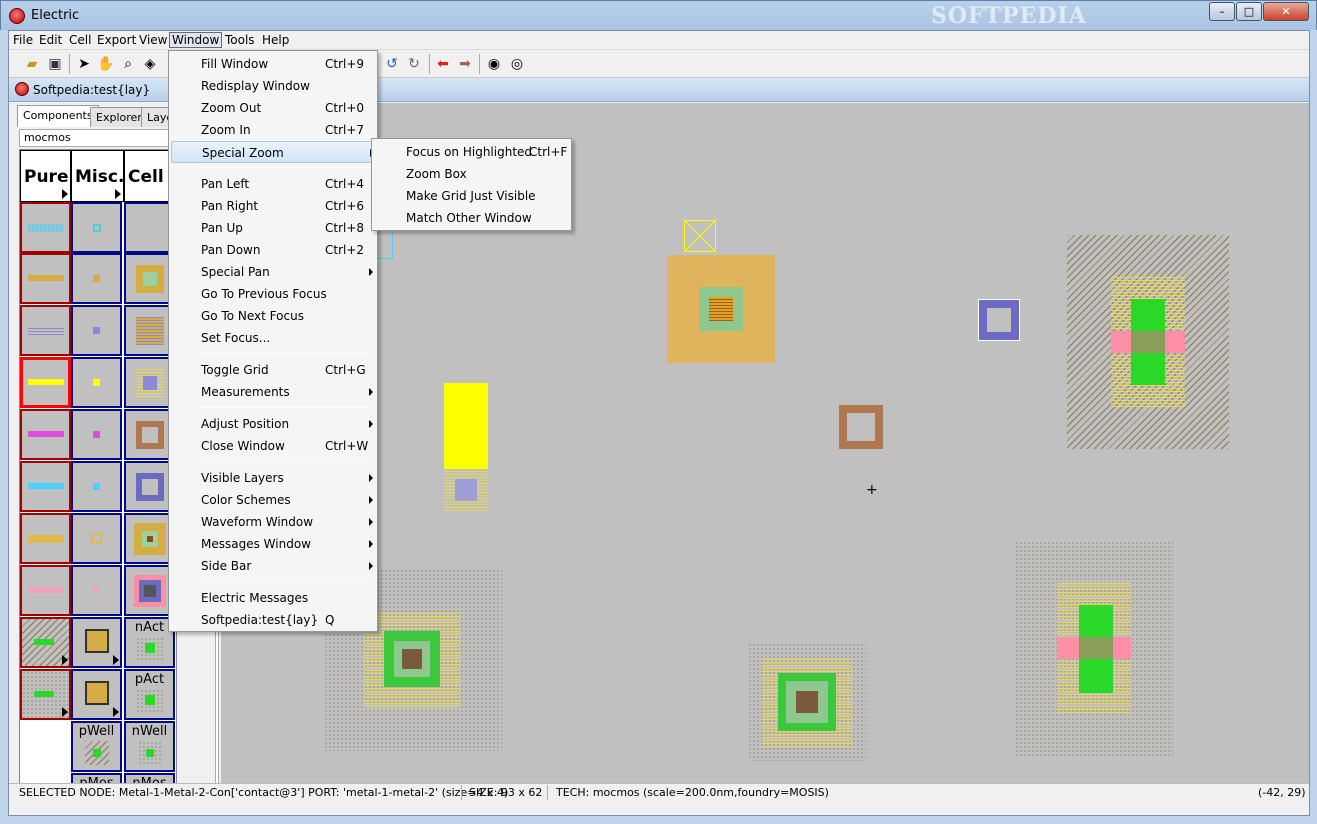 Image resolution: width=1317 pixels, height=824 pixels. What do you see at coordinates (861, 427) in the screenshot?
I see `poly-contact-node` at bounding box center [861, 427].